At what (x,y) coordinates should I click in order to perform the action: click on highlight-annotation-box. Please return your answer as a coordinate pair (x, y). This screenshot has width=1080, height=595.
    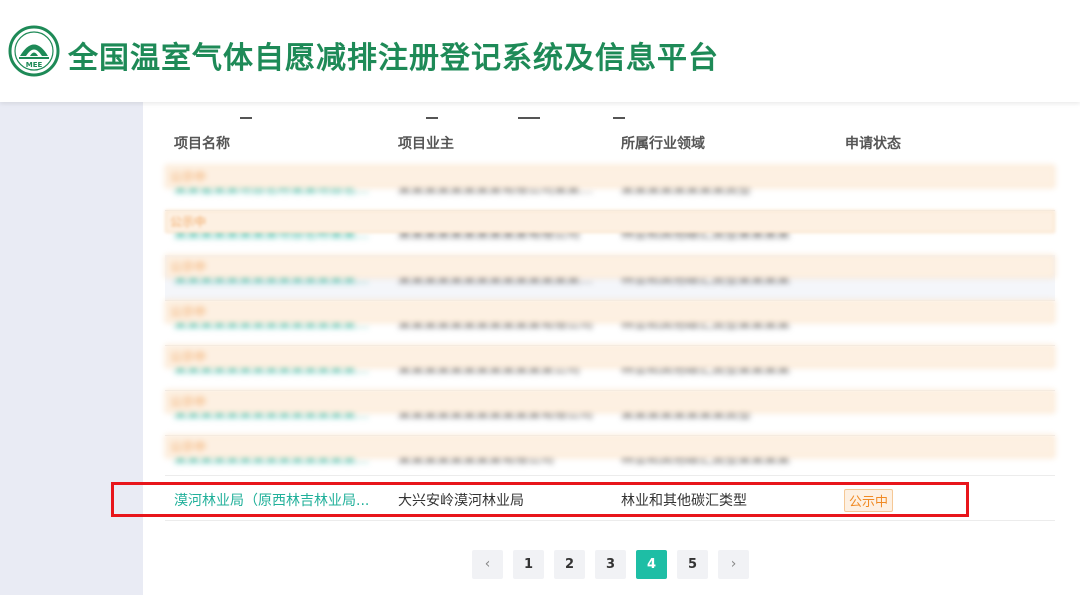
    Looking at the image, I should click on (540, 499).